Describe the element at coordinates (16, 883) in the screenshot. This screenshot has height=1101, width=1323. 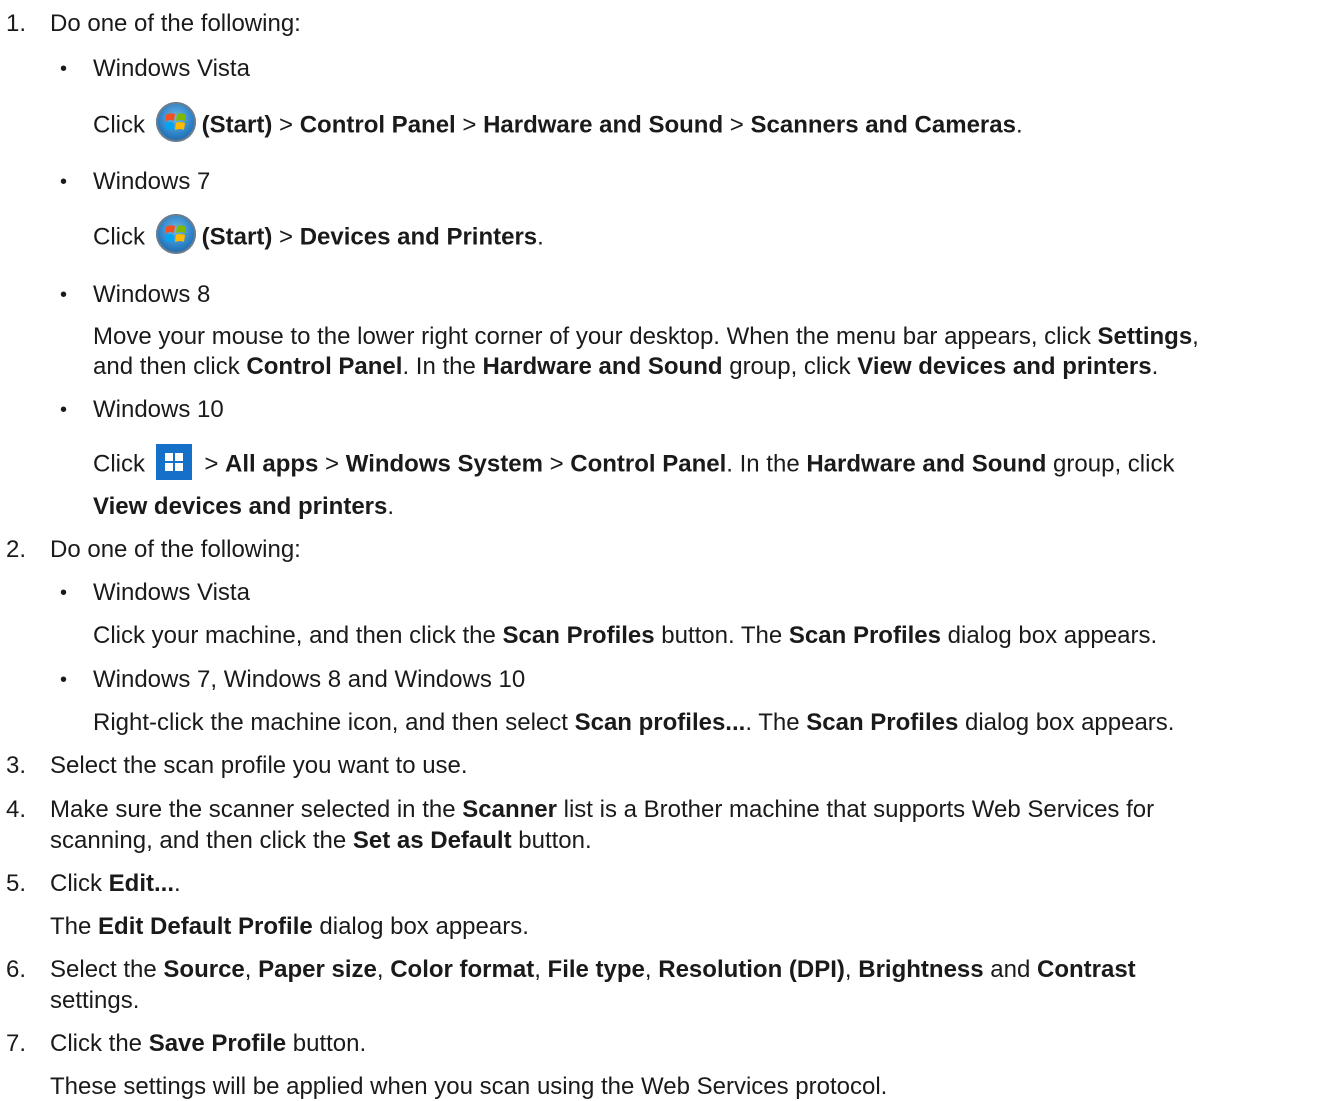
I see `step-number: 5.` at that location.